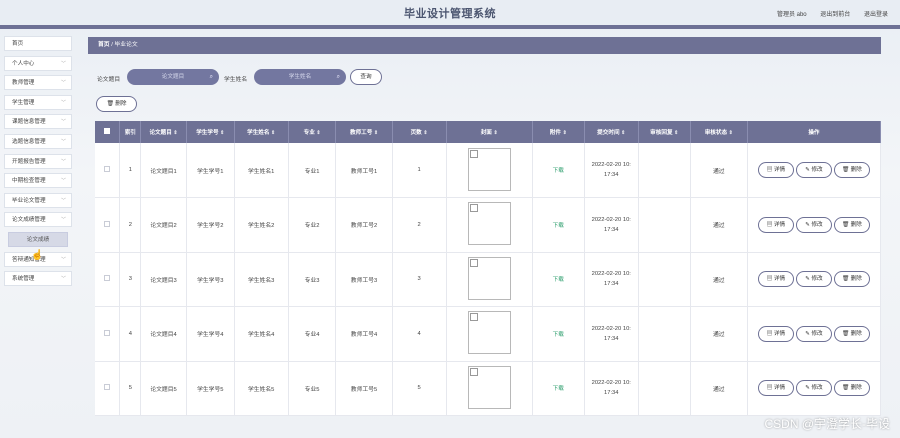  Describe the element at coordinates (419, 132) in the screenshot. I see `column-header: 页数 ⇕` at that location.